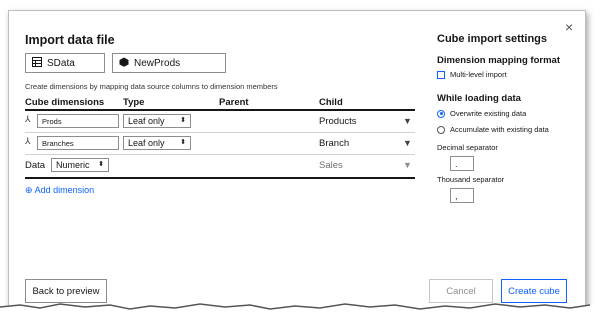  I want to click on table-bottom-divider, so click(220, 178).